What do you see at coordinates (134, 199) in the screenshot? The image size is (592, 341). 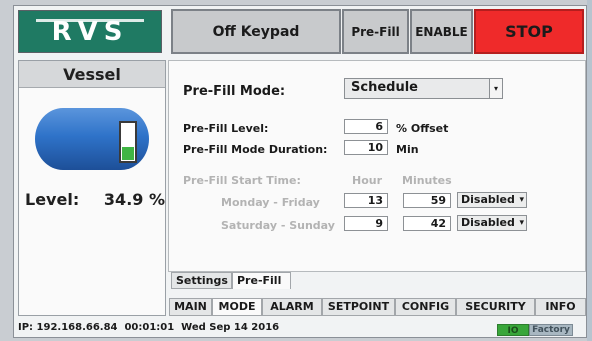 I see `level-value: 34.9 %` at bounding box center [134, 199].